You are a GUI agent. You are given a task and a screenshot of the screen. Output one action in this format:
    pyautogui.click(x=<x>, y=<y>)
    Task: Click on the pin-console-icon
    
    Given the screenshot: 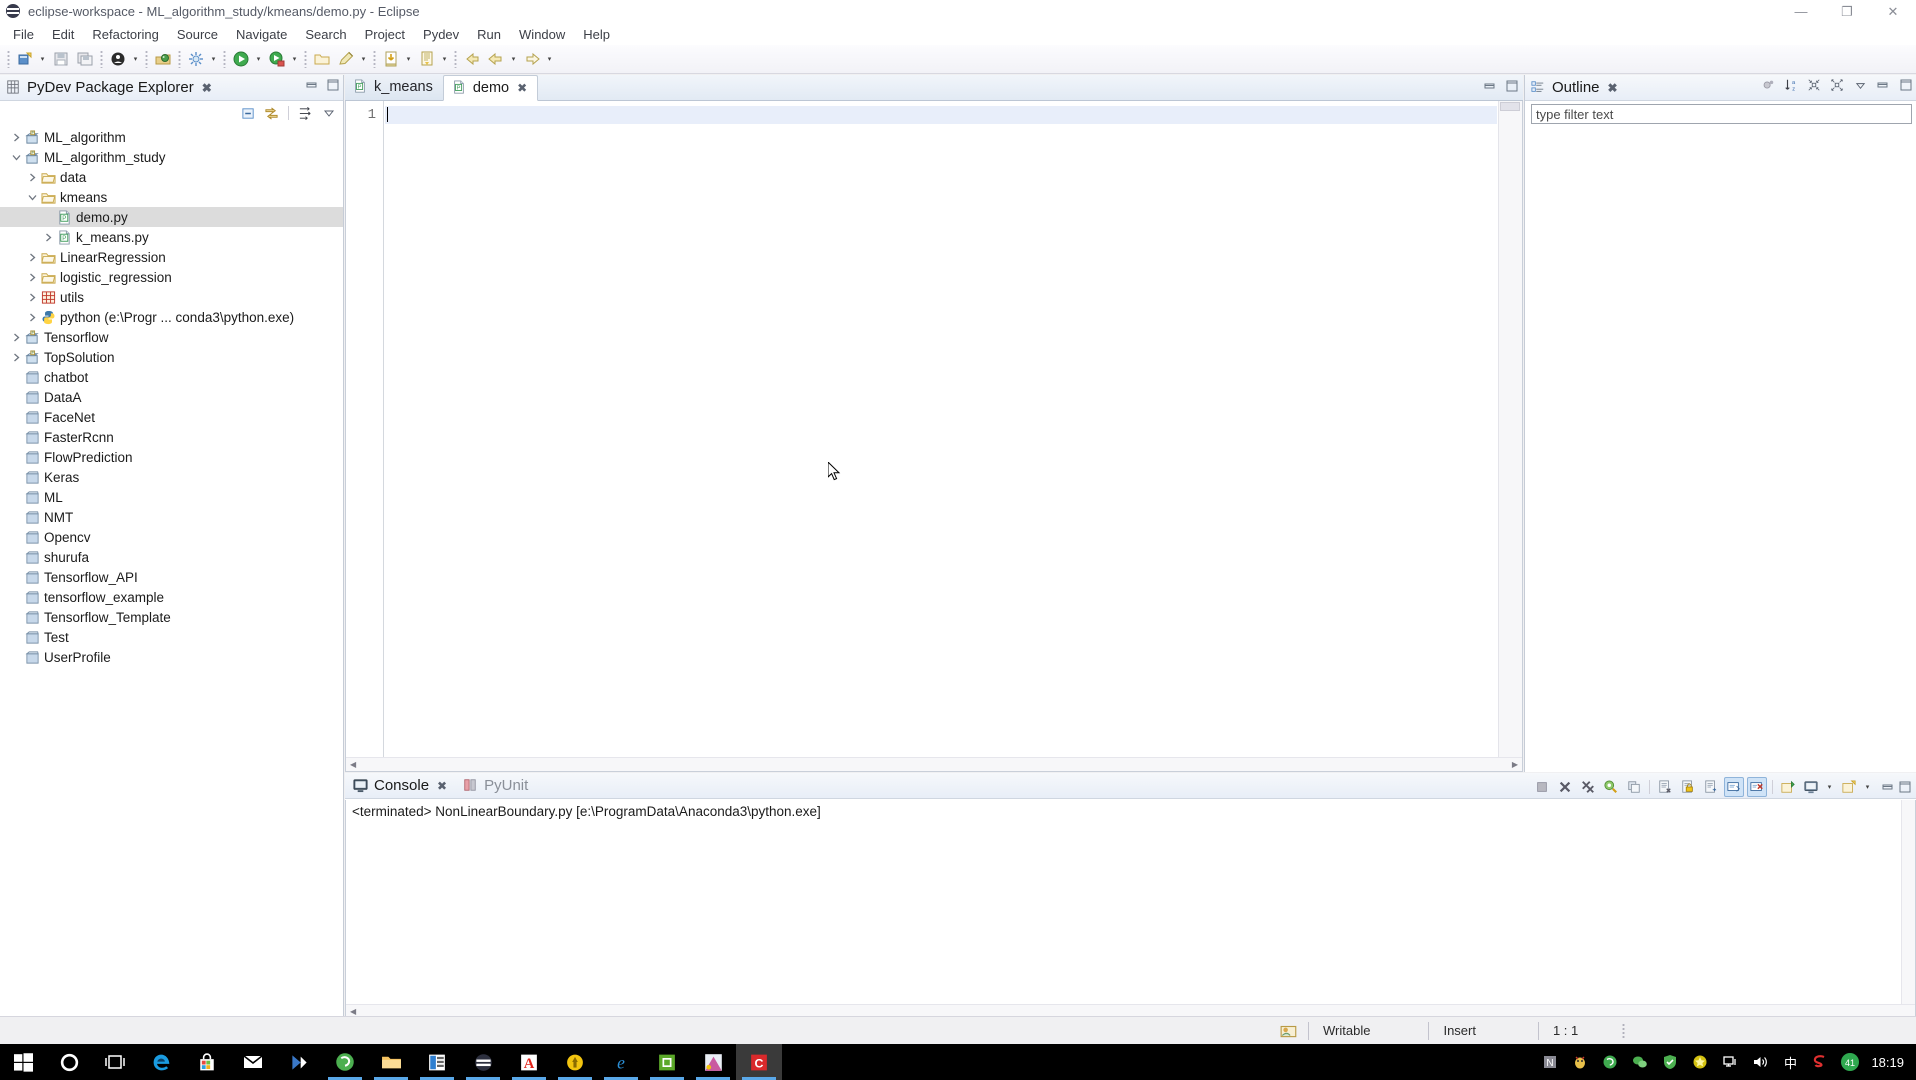 What is the action you would take?
    pyautogui.click(x=1788, y=787)
    